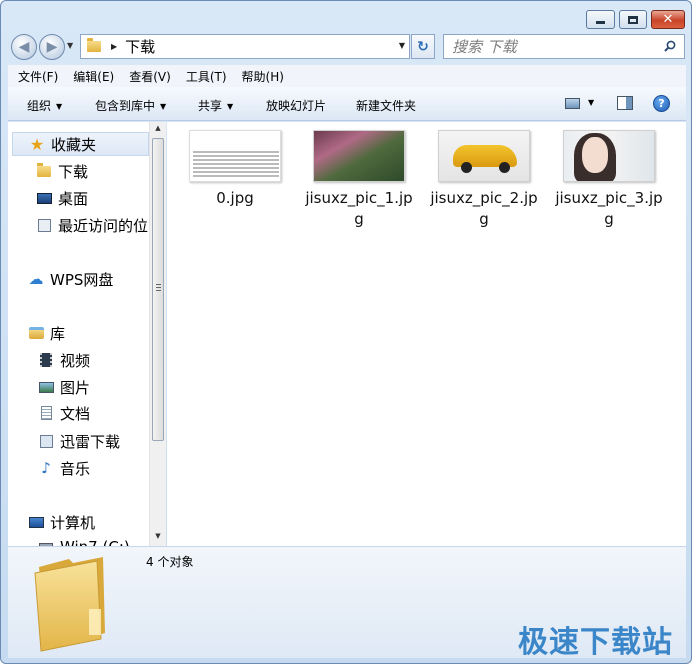 The height and width of the screenshot is (664, 692). What do you see at coordinates (46, 542) in the screenshot?
I see `drive-icon` at bounding box center [46, 542].